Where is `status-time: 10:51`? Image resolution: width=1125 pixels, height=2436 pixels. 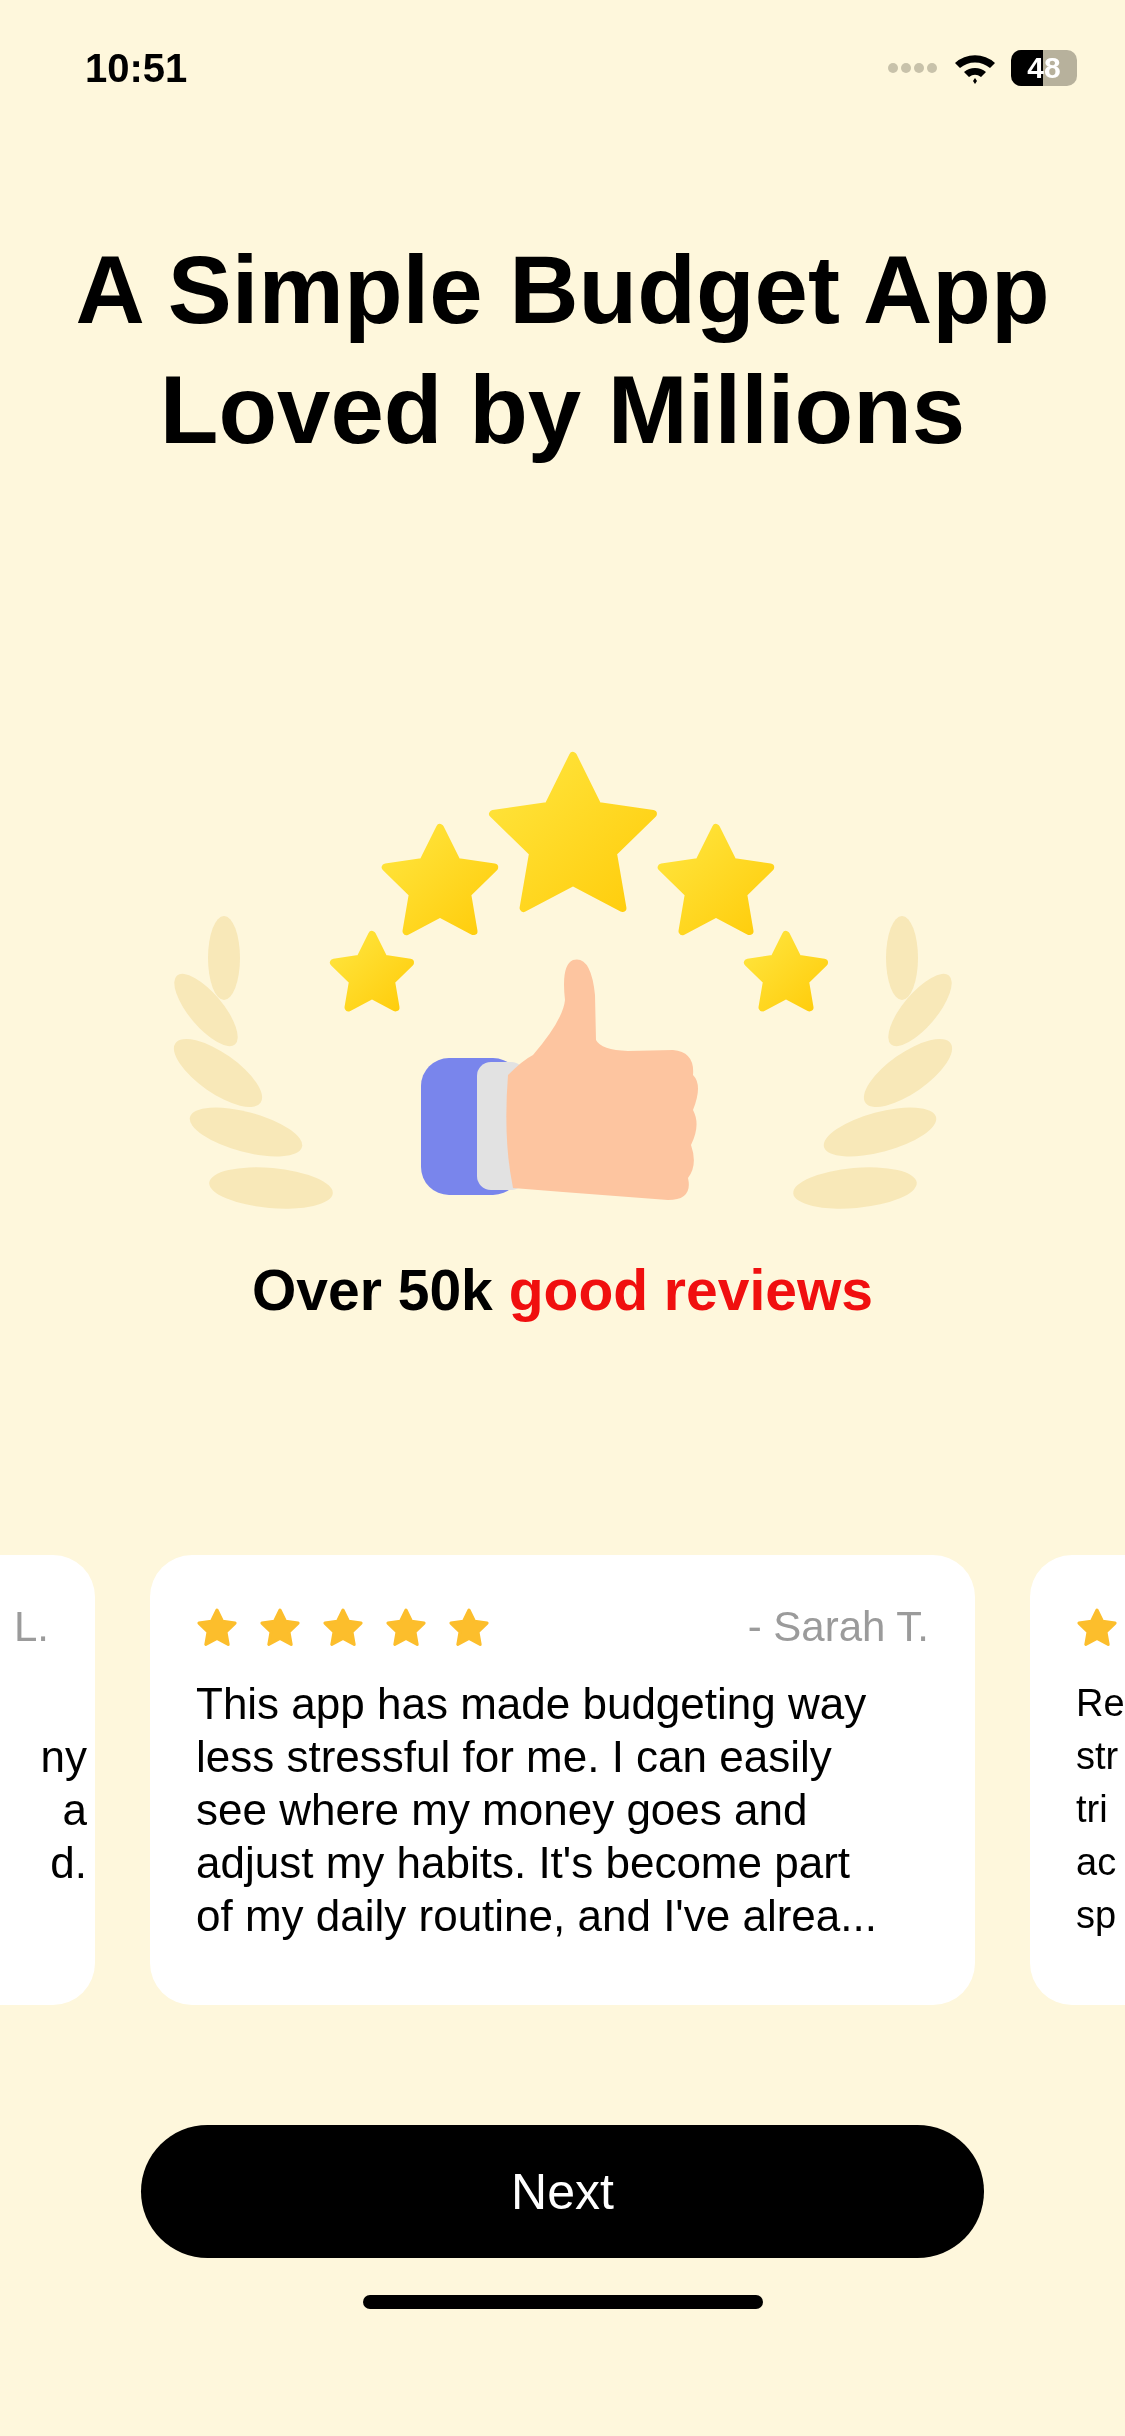 status-time: 10:51 is located at coordinates (136, 68).